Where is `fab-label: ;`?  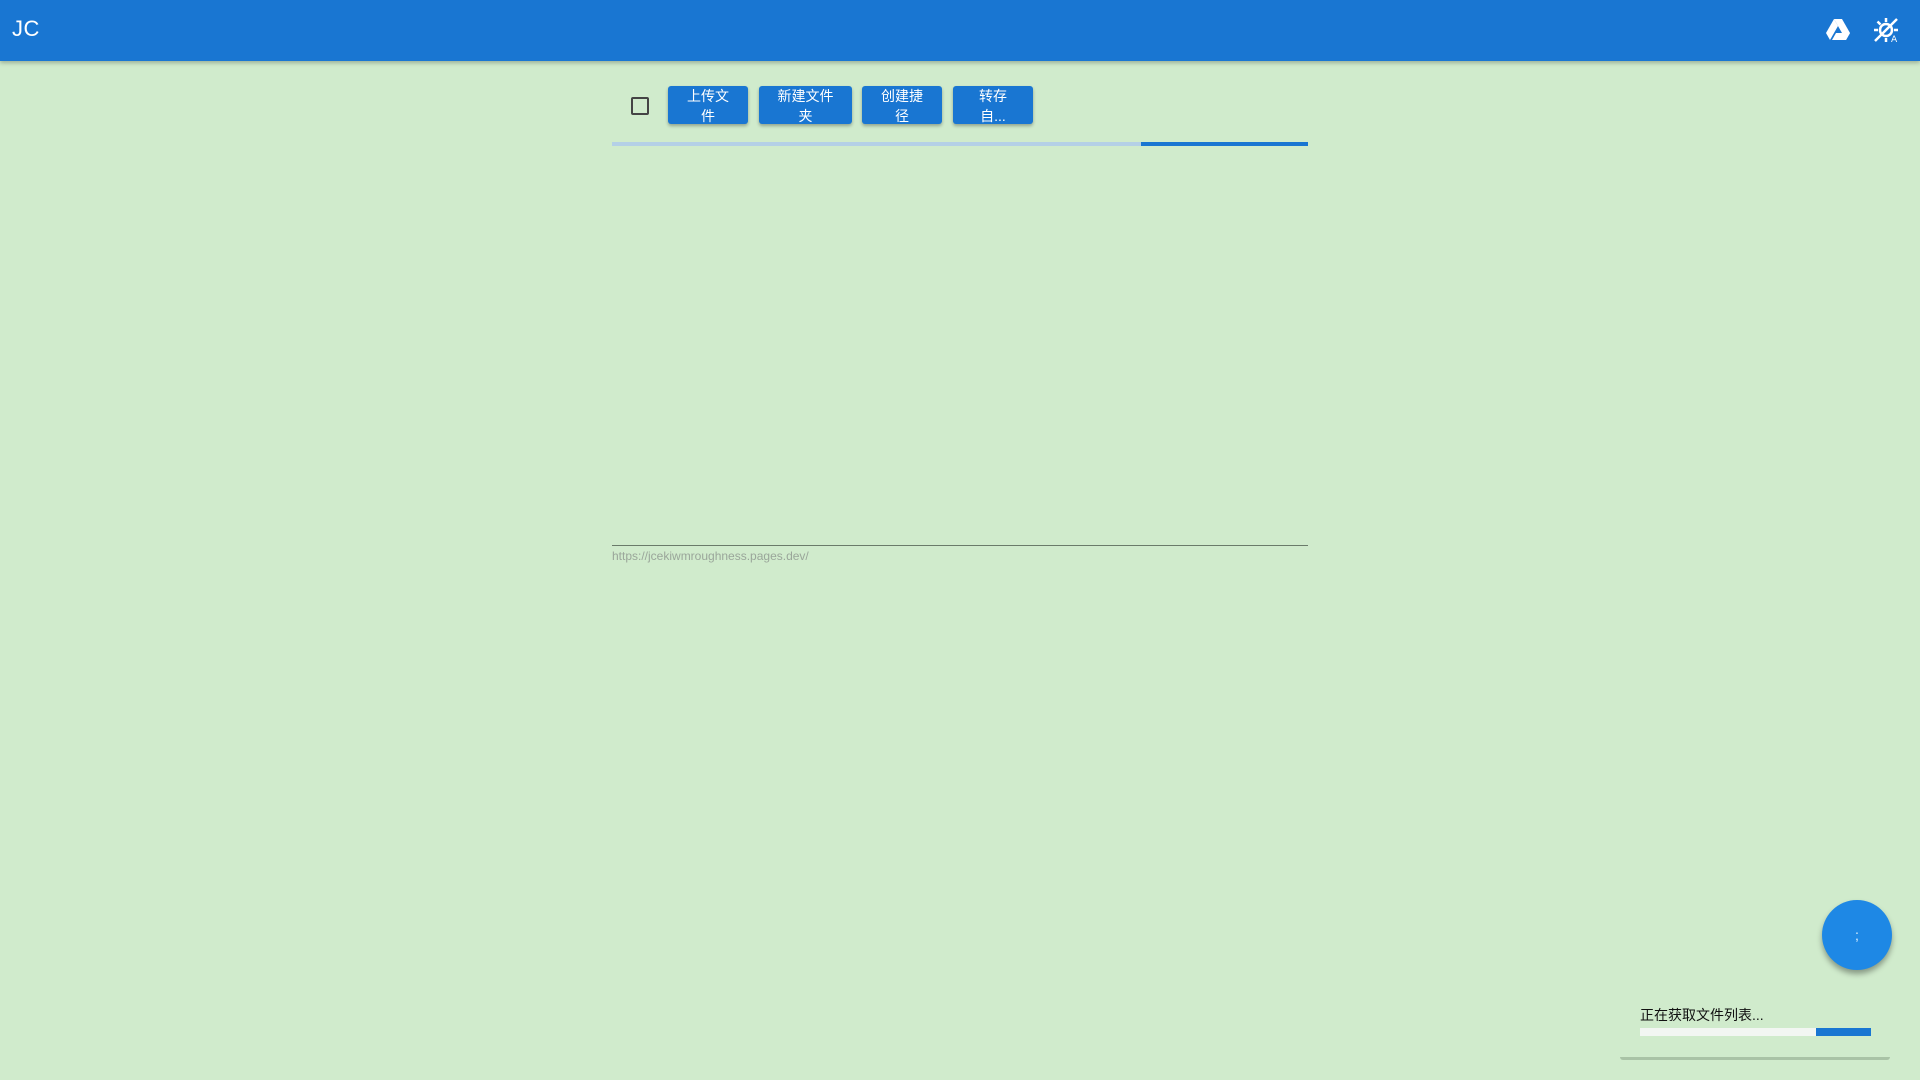 fab-label: ; is located at coordinates (1857, 935).